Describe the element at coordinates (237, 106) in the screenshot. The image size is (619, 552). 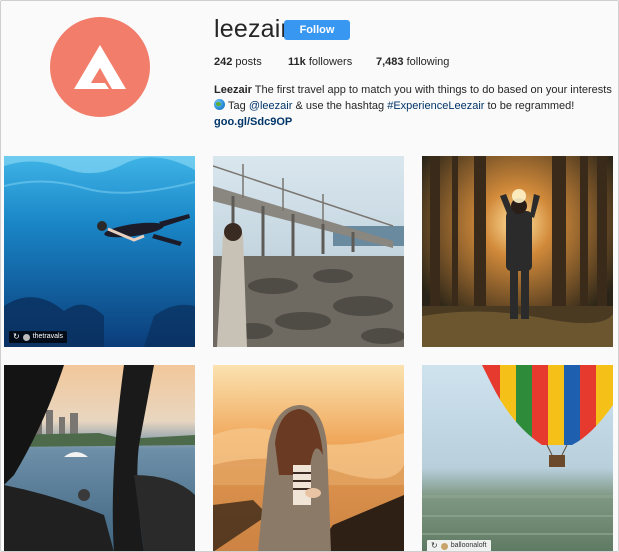
I see `bio-tag-prefix: Tag` at that location.